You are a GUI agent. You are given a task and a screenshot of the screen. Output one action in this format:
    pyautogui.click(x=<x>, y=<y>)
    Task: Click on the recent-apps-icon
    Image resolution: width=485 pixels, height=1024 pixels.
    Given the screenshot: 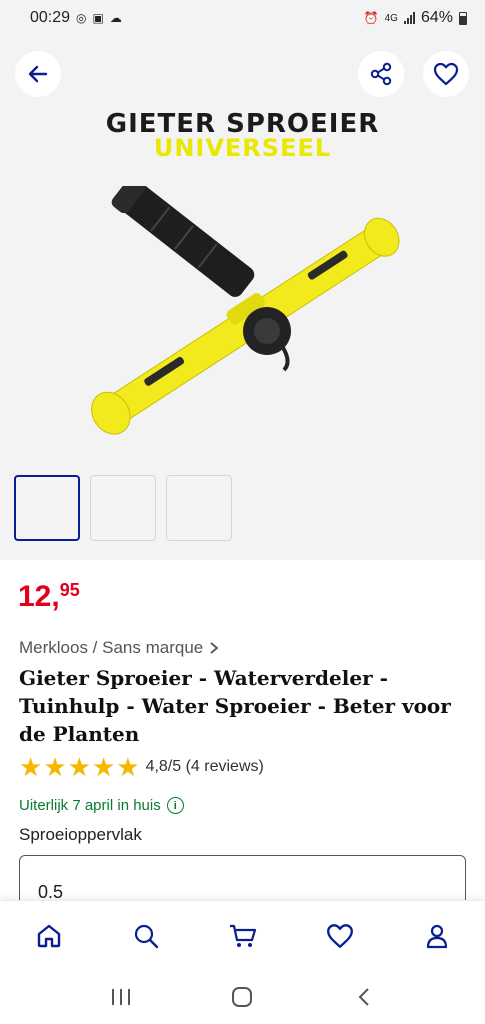 What is the action you would take?
    pyautogui.click(x=120, y=997)
    